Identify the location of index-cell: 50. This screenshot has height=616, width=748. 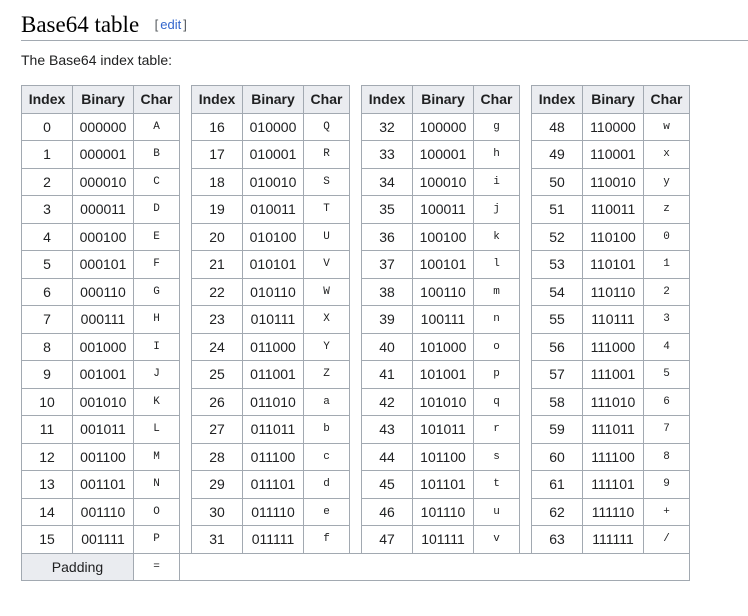
(557, 181).